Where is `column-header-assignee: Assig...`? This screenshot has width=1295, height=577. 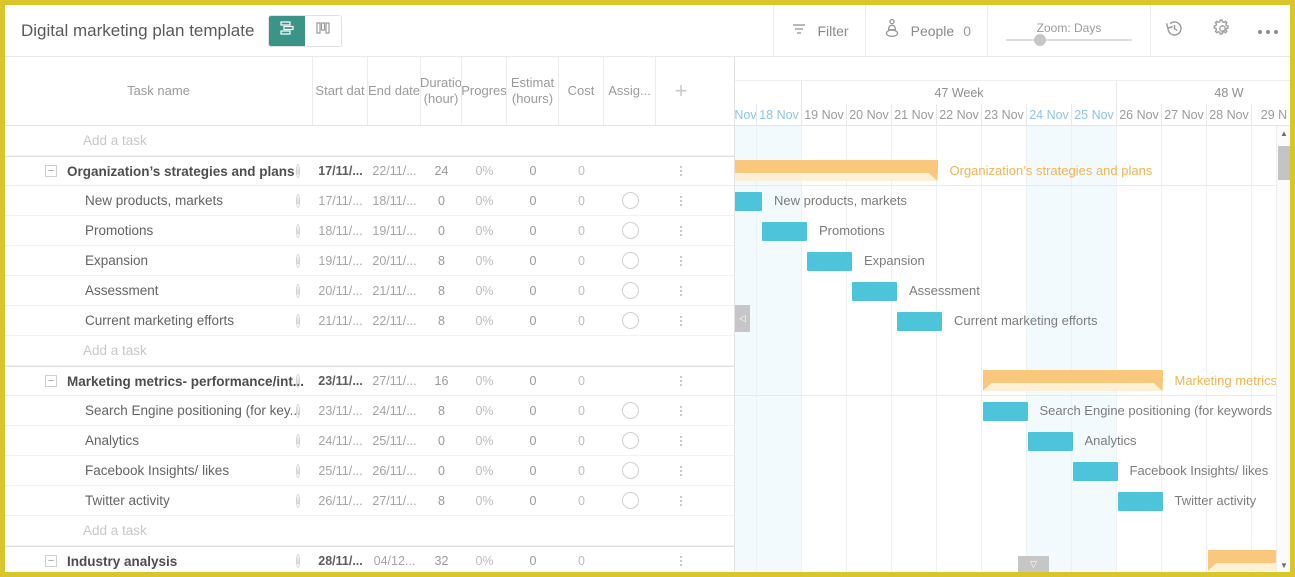 column-header-assignee: Assig... is located at coordinates (630, 91).